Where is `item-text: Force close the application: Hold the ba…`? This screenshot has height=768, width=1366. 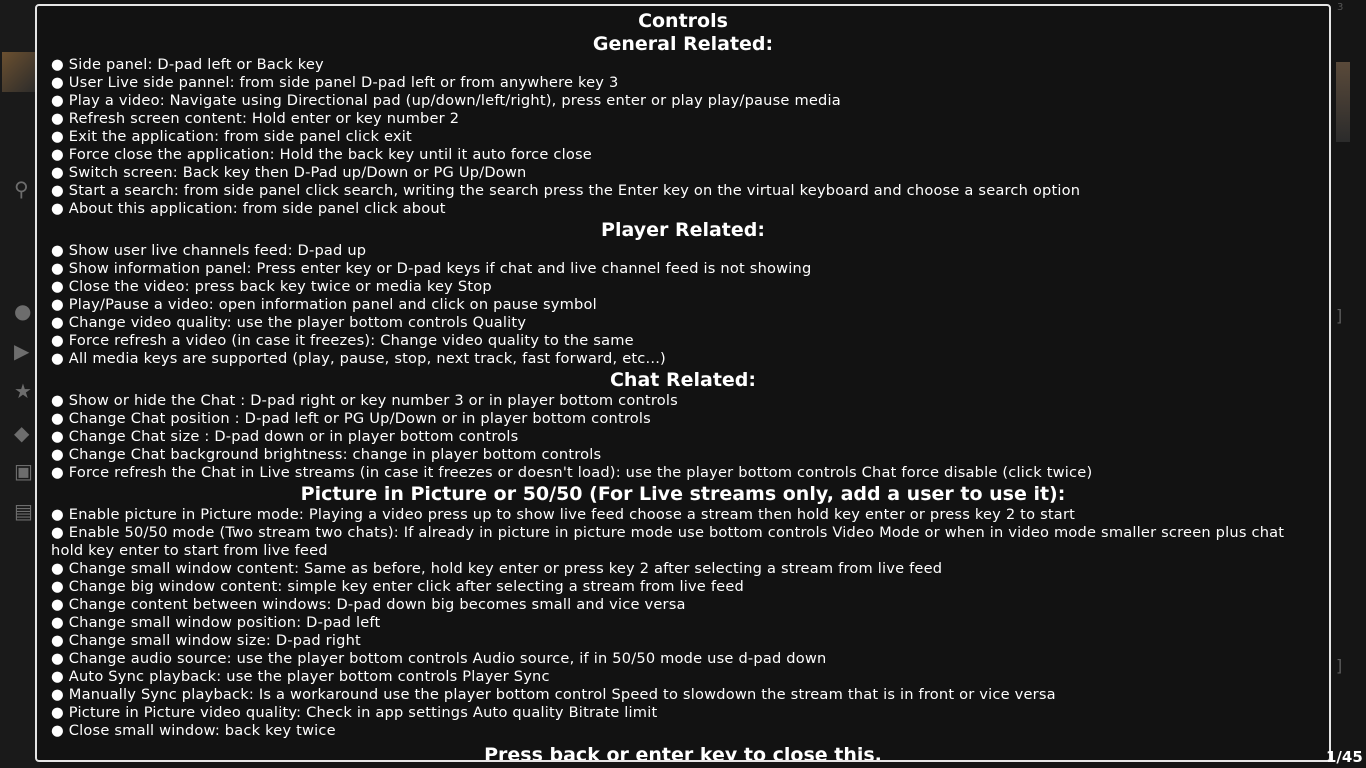
item-text: Force close the application: Hold the ba… is located at coordinates (330, 154).